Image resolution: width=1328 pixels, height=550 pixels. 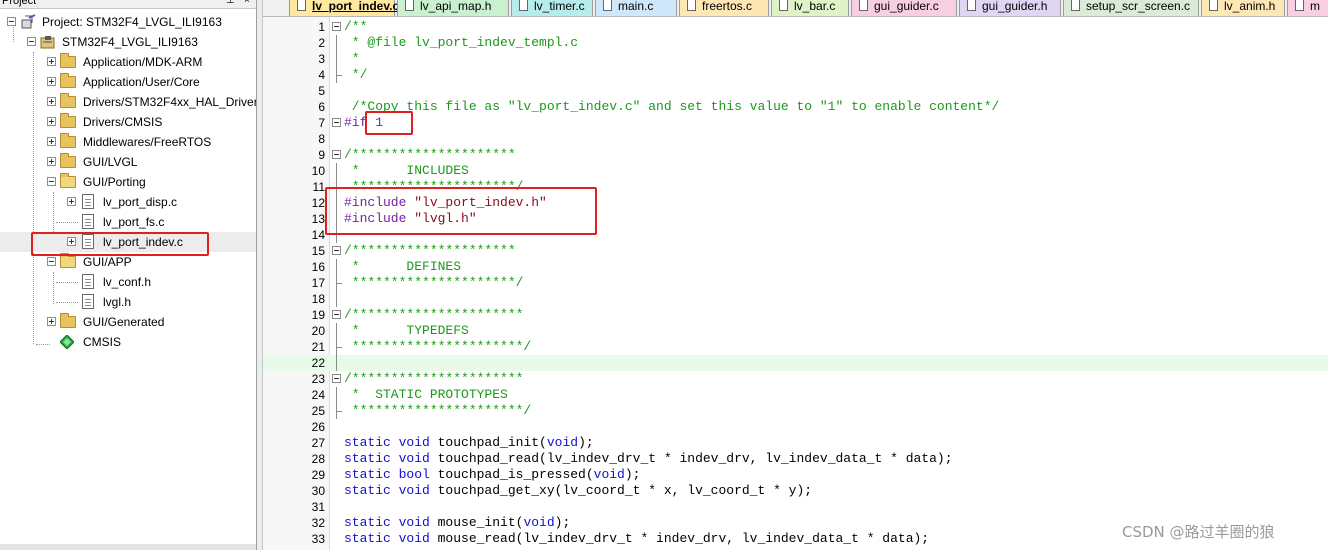 What do you see at coordinates (795, 251) in the screenshot?
I see `code-line: 15 /*********************` at bounding box center [795, 251].